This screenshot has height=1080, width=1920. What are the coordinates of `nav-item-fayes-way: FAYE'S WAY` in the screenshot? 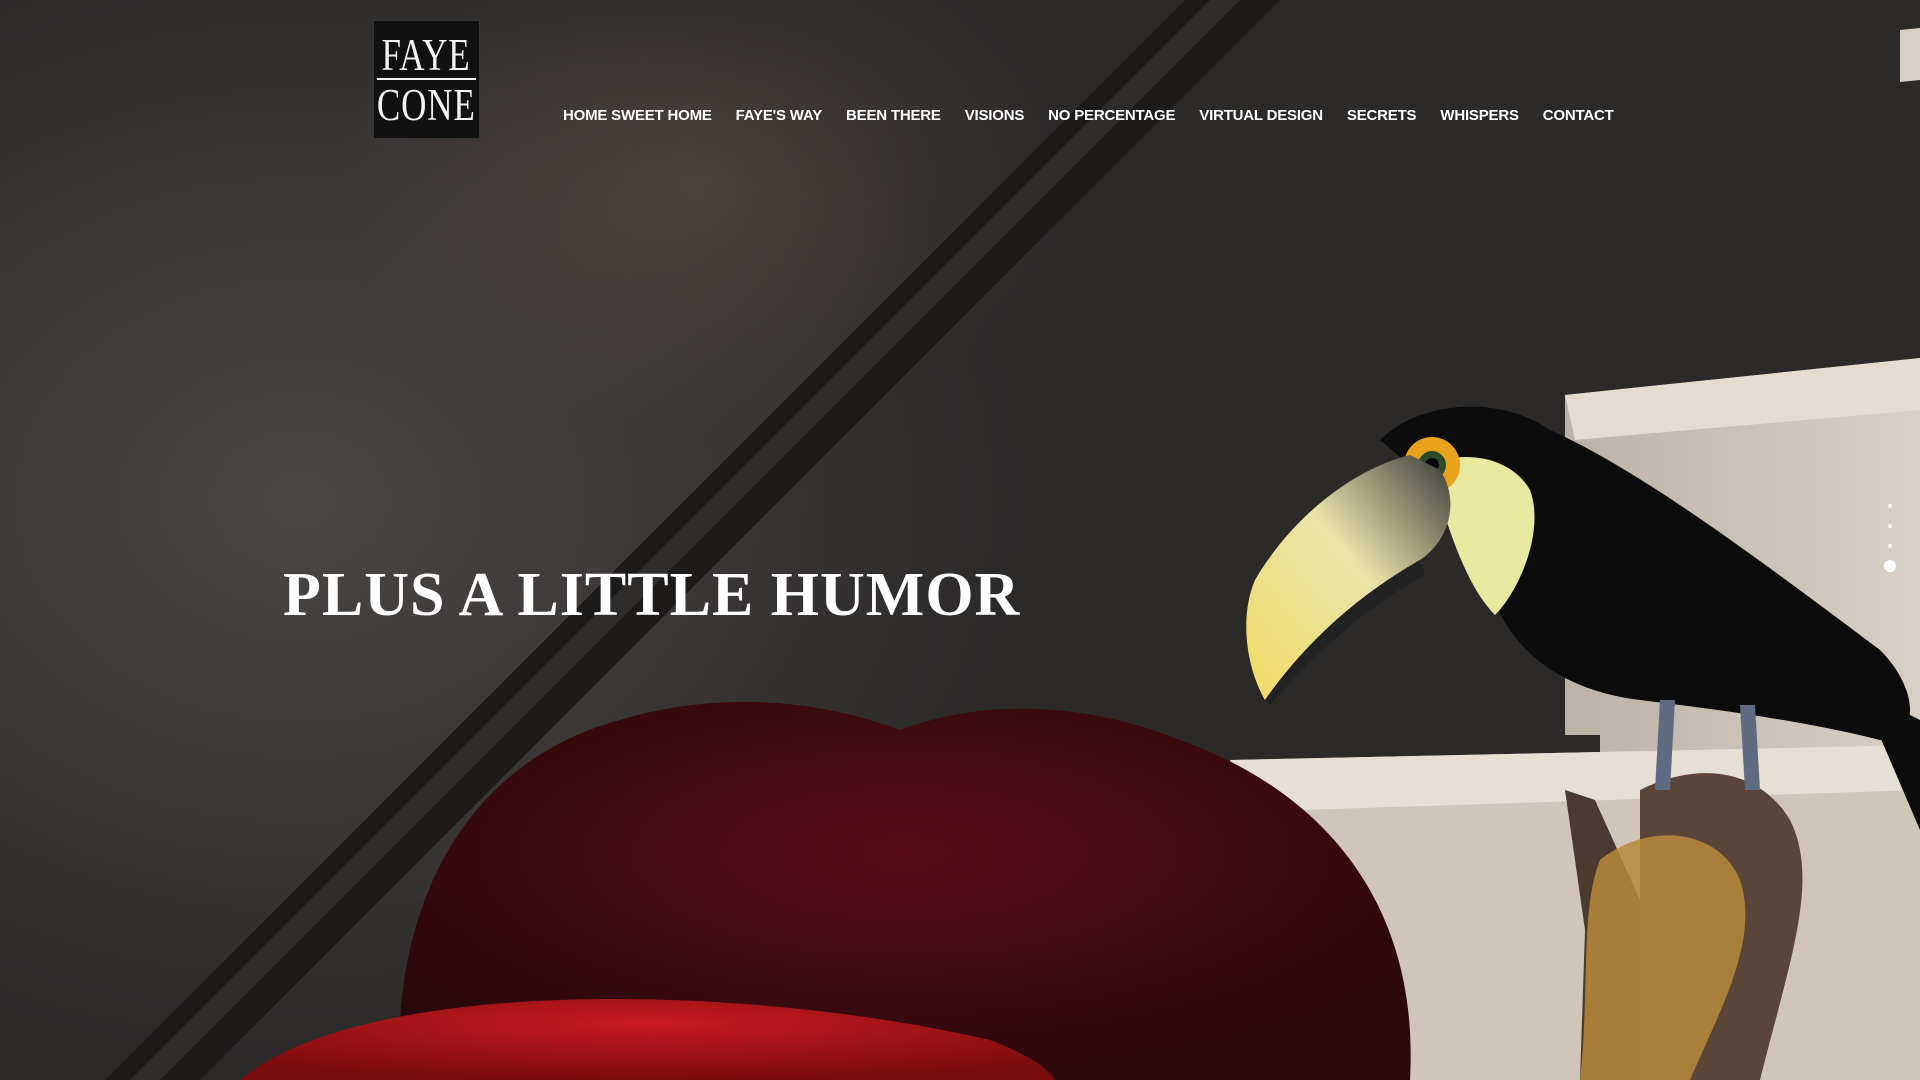 It's located at (779, 115).